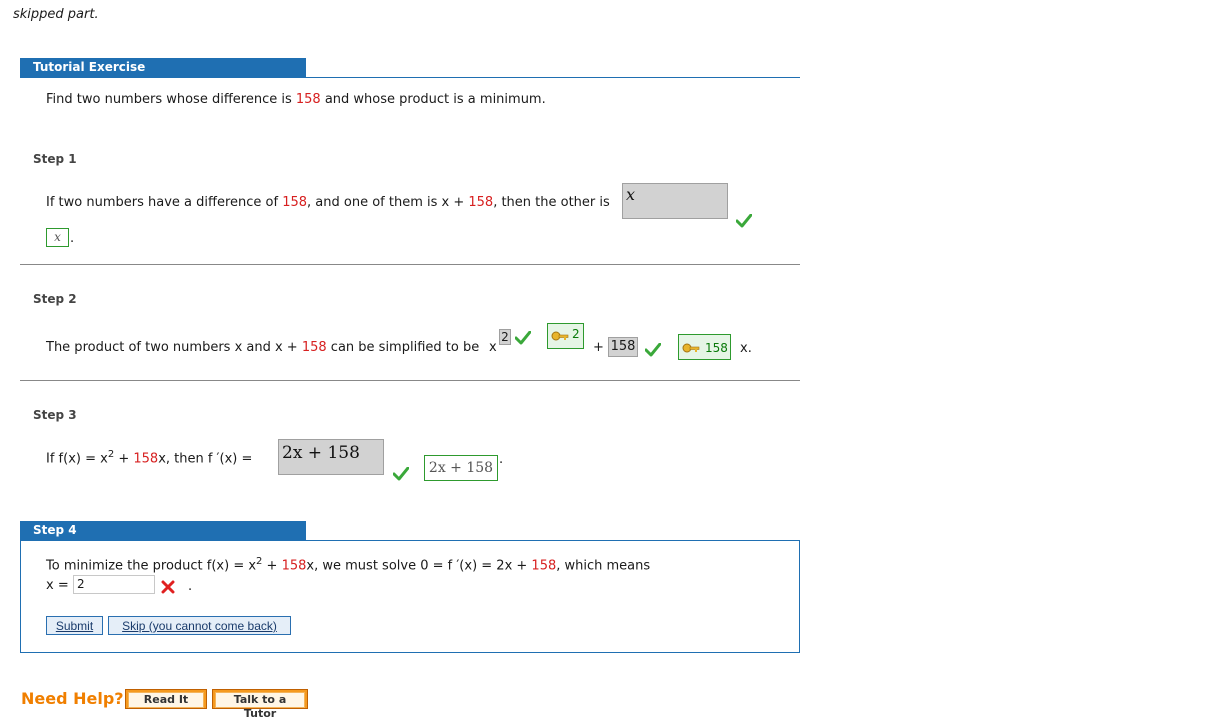 This screenshot has width=1228, height=721. What do you see at coordinates (146, 459) in the screenshot?
I see `step3-num-a: 158` at bounding box center [146, 459].